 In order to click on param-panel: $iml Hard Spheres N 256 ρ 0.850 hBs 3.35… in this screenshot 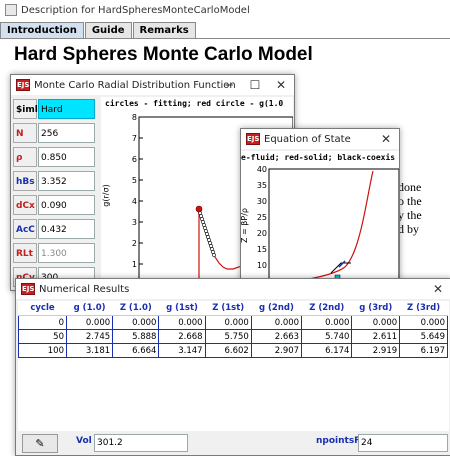, I will do `click(56, 194)`.